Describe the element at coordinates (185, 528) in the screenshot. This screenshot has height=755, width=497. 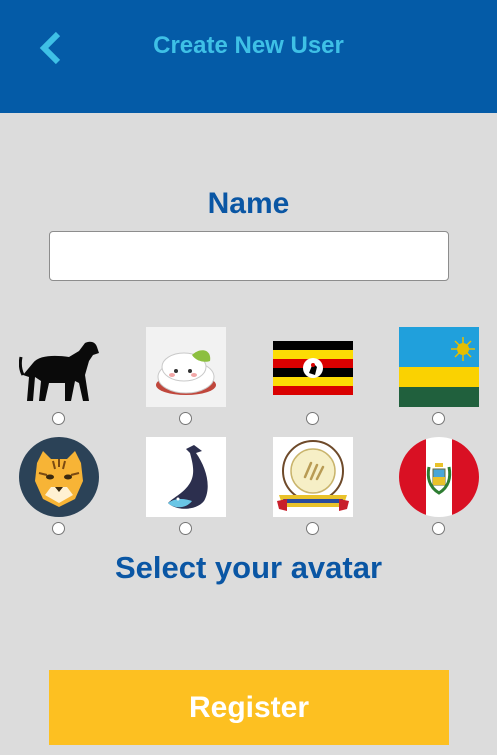
I see `avatar-radio-whale` at that location.